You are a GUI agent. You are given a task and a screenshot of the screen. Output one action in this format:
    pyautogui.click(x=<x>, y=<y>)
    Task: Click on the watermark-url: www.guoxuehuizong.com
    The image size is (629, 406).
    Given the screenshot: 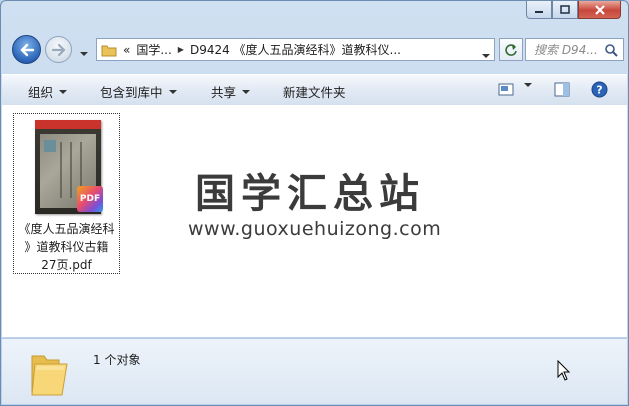 What is the action you would take?
    pyautogui.click(x=315, y=229)
    